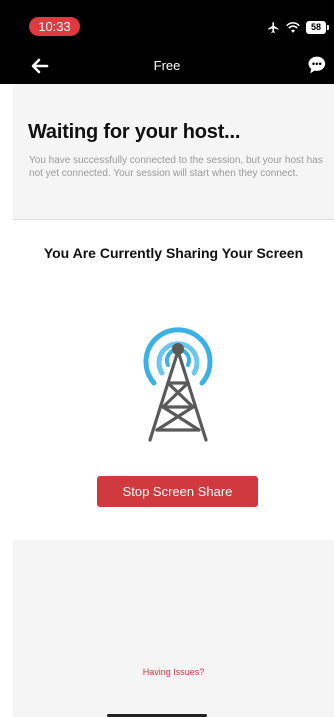 This screenshot has height=717, width=334. I want to click on chat-button, so click(316, 65).